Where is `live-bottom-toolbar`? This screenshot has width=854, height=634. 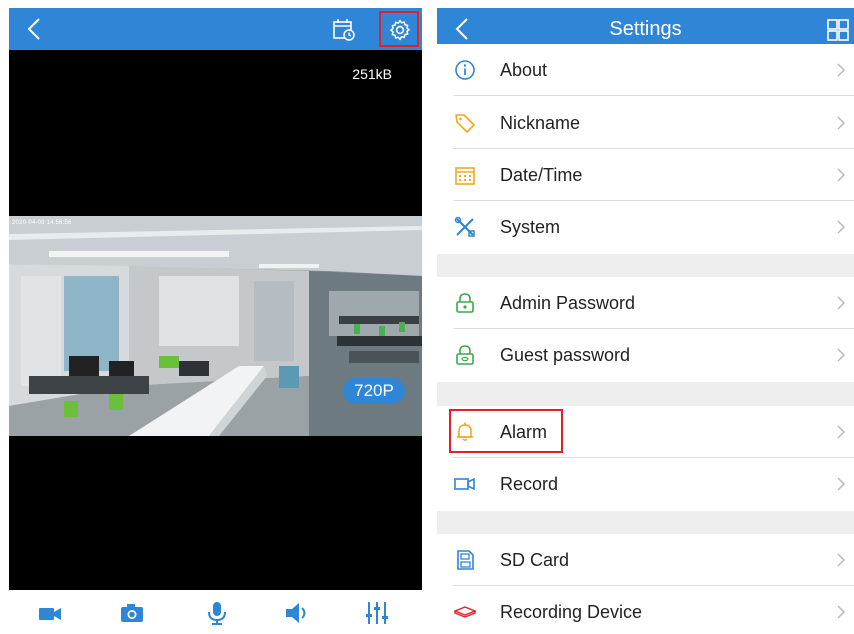 live-bottom-toolbar is located at coordinates (215, 612).